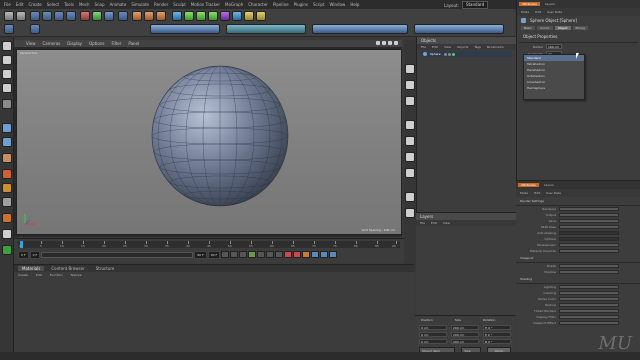 Image resolution: width=640 pixels, height=360 pixels. Describe the element at coordinates (433, 334) in the screenshot. I see `position-y-field: 0 cm` at that location.